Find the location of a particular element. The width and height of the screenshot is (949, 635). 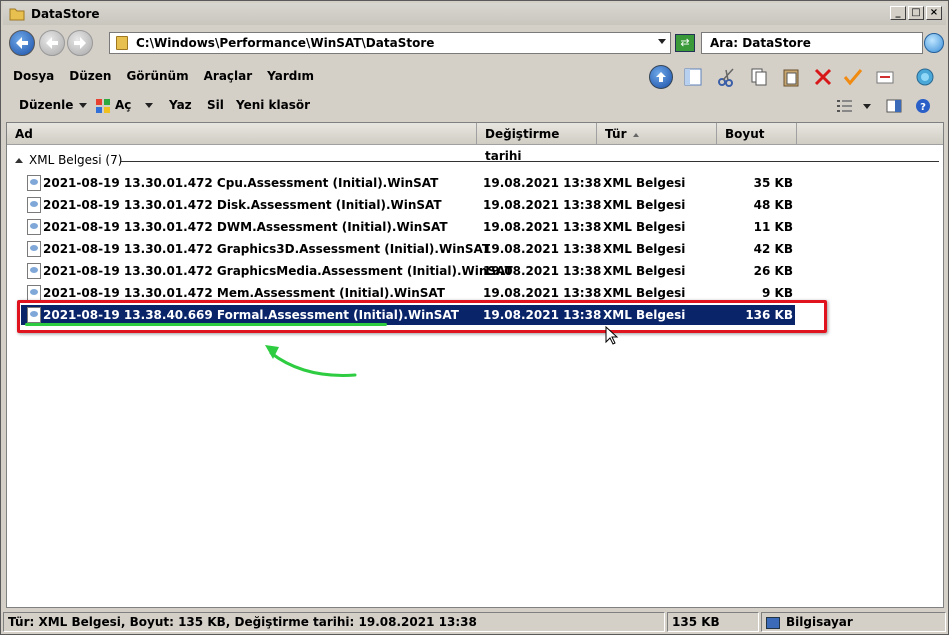

address-path: C:\Windows\Performance\WinSAT\DataStore is located at coordinates (285, 43).